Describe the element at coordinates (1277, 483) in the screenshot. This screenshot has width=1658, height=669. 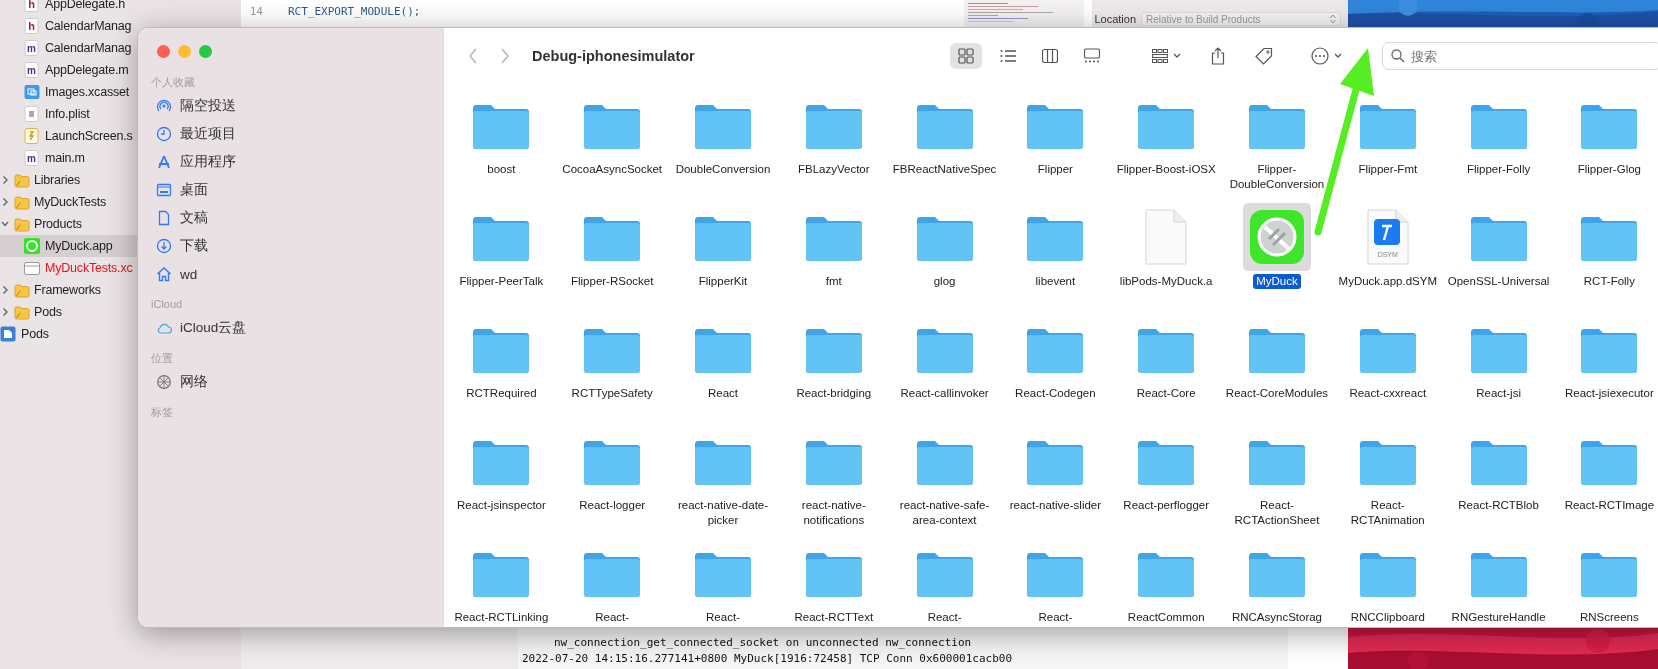
I see `file-item: React-RCTActionSheet` at that location.